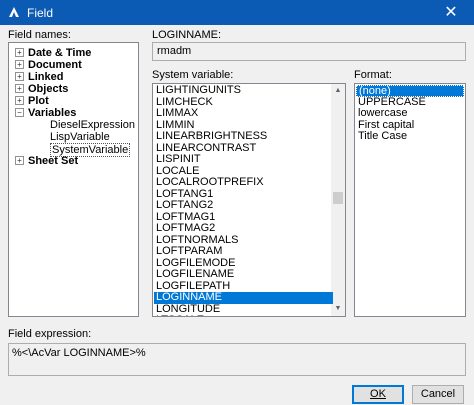 The height and width of the screenshot is (405, 474). Describe the element at coordinates (243, 315) in the screenshot. I see `variable-list-item: LTSCALE` at that location.